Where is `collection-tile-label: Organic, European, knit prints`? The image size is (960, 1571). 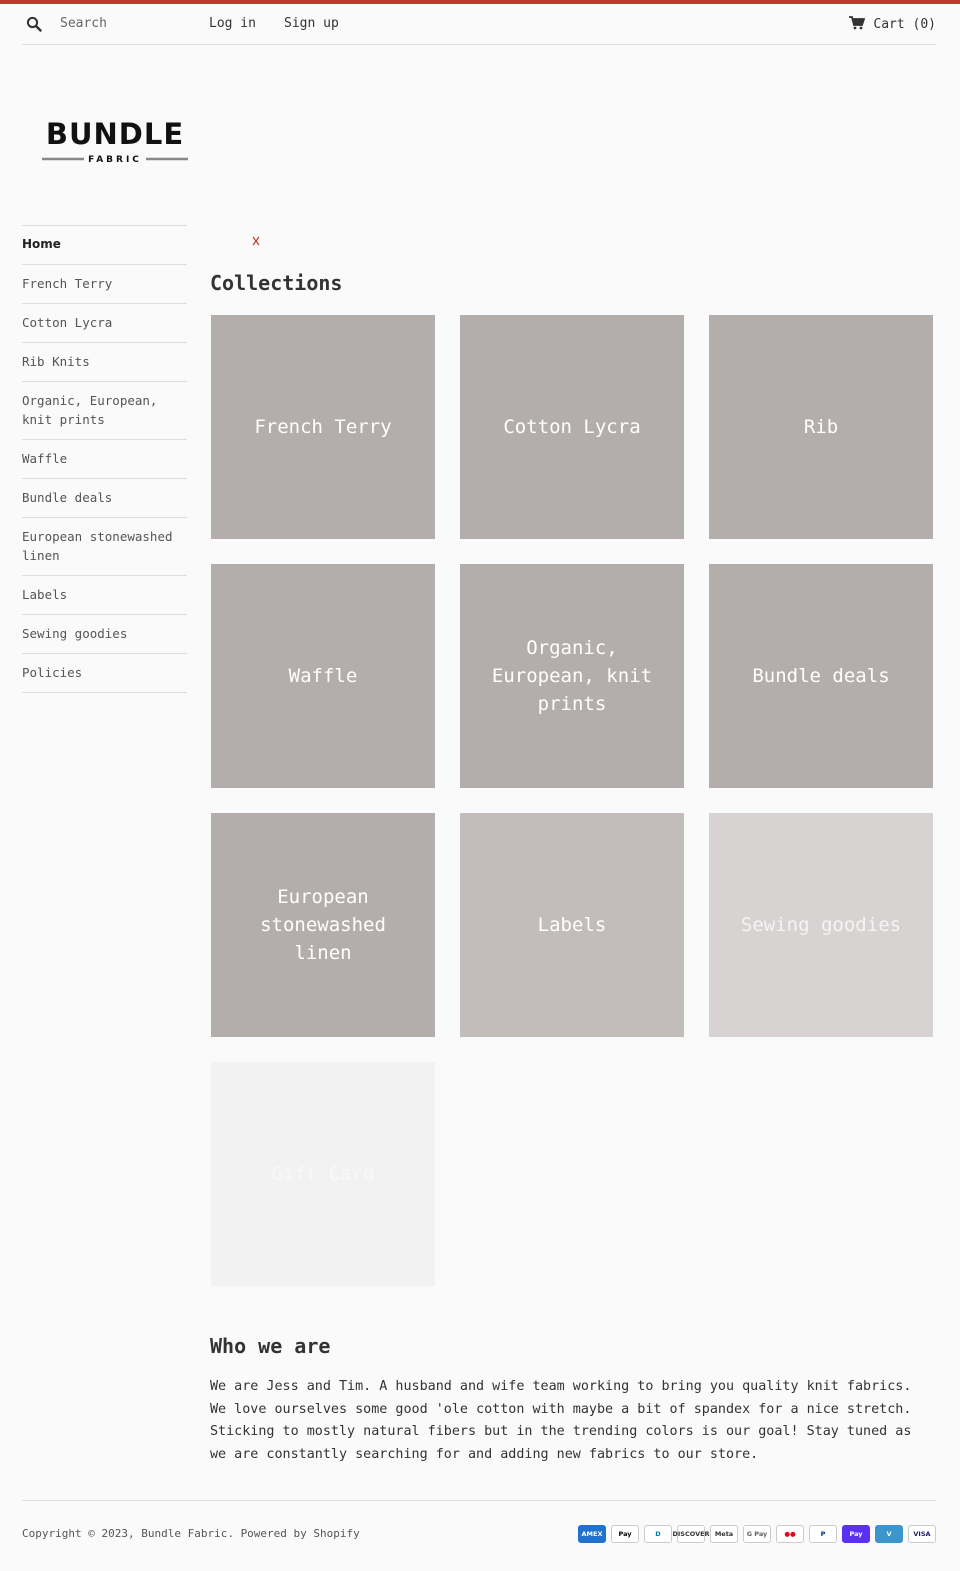
collection-tile-label: Organic, European, knit prints is located at coordinates (572, 676).